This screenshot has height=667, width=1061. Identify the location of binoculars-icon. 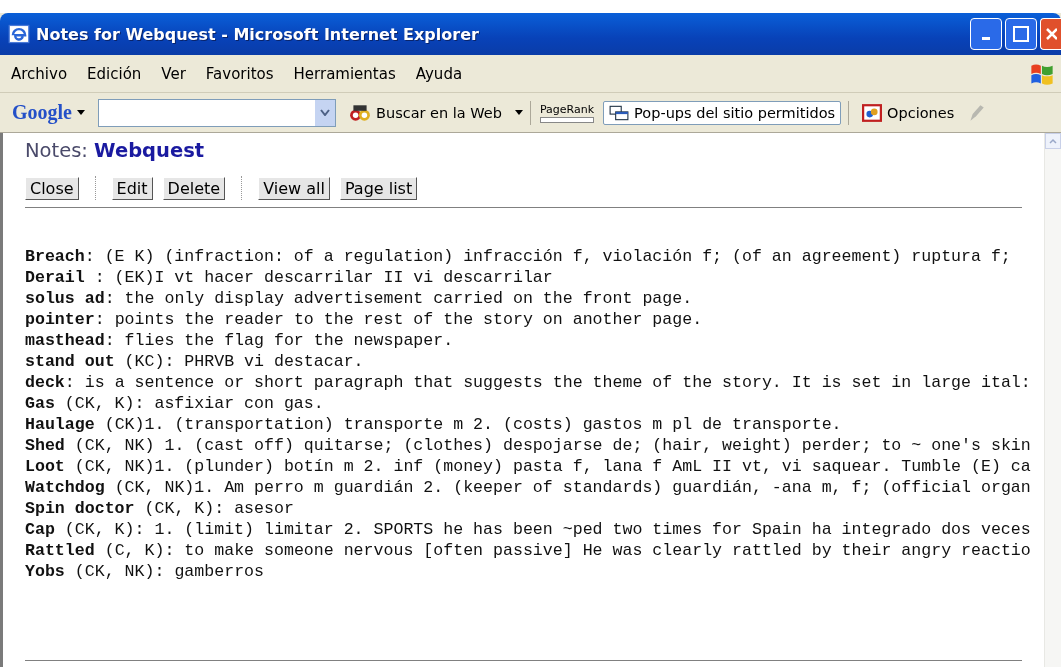
(360, 112).